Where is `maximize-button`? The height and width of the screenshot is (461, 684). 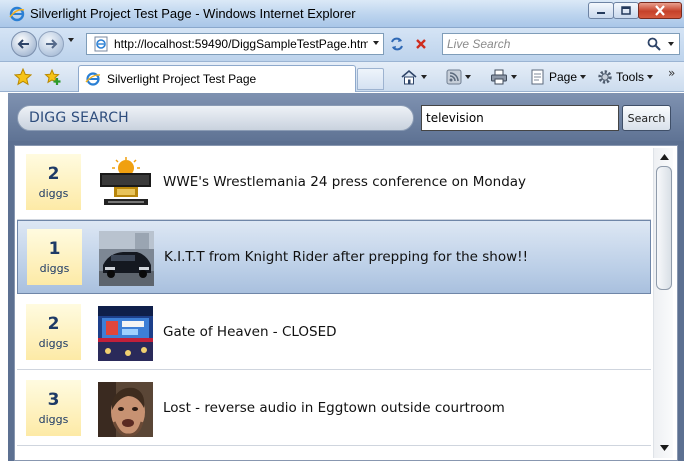
maximize-button is located at coordinates (626, 10).